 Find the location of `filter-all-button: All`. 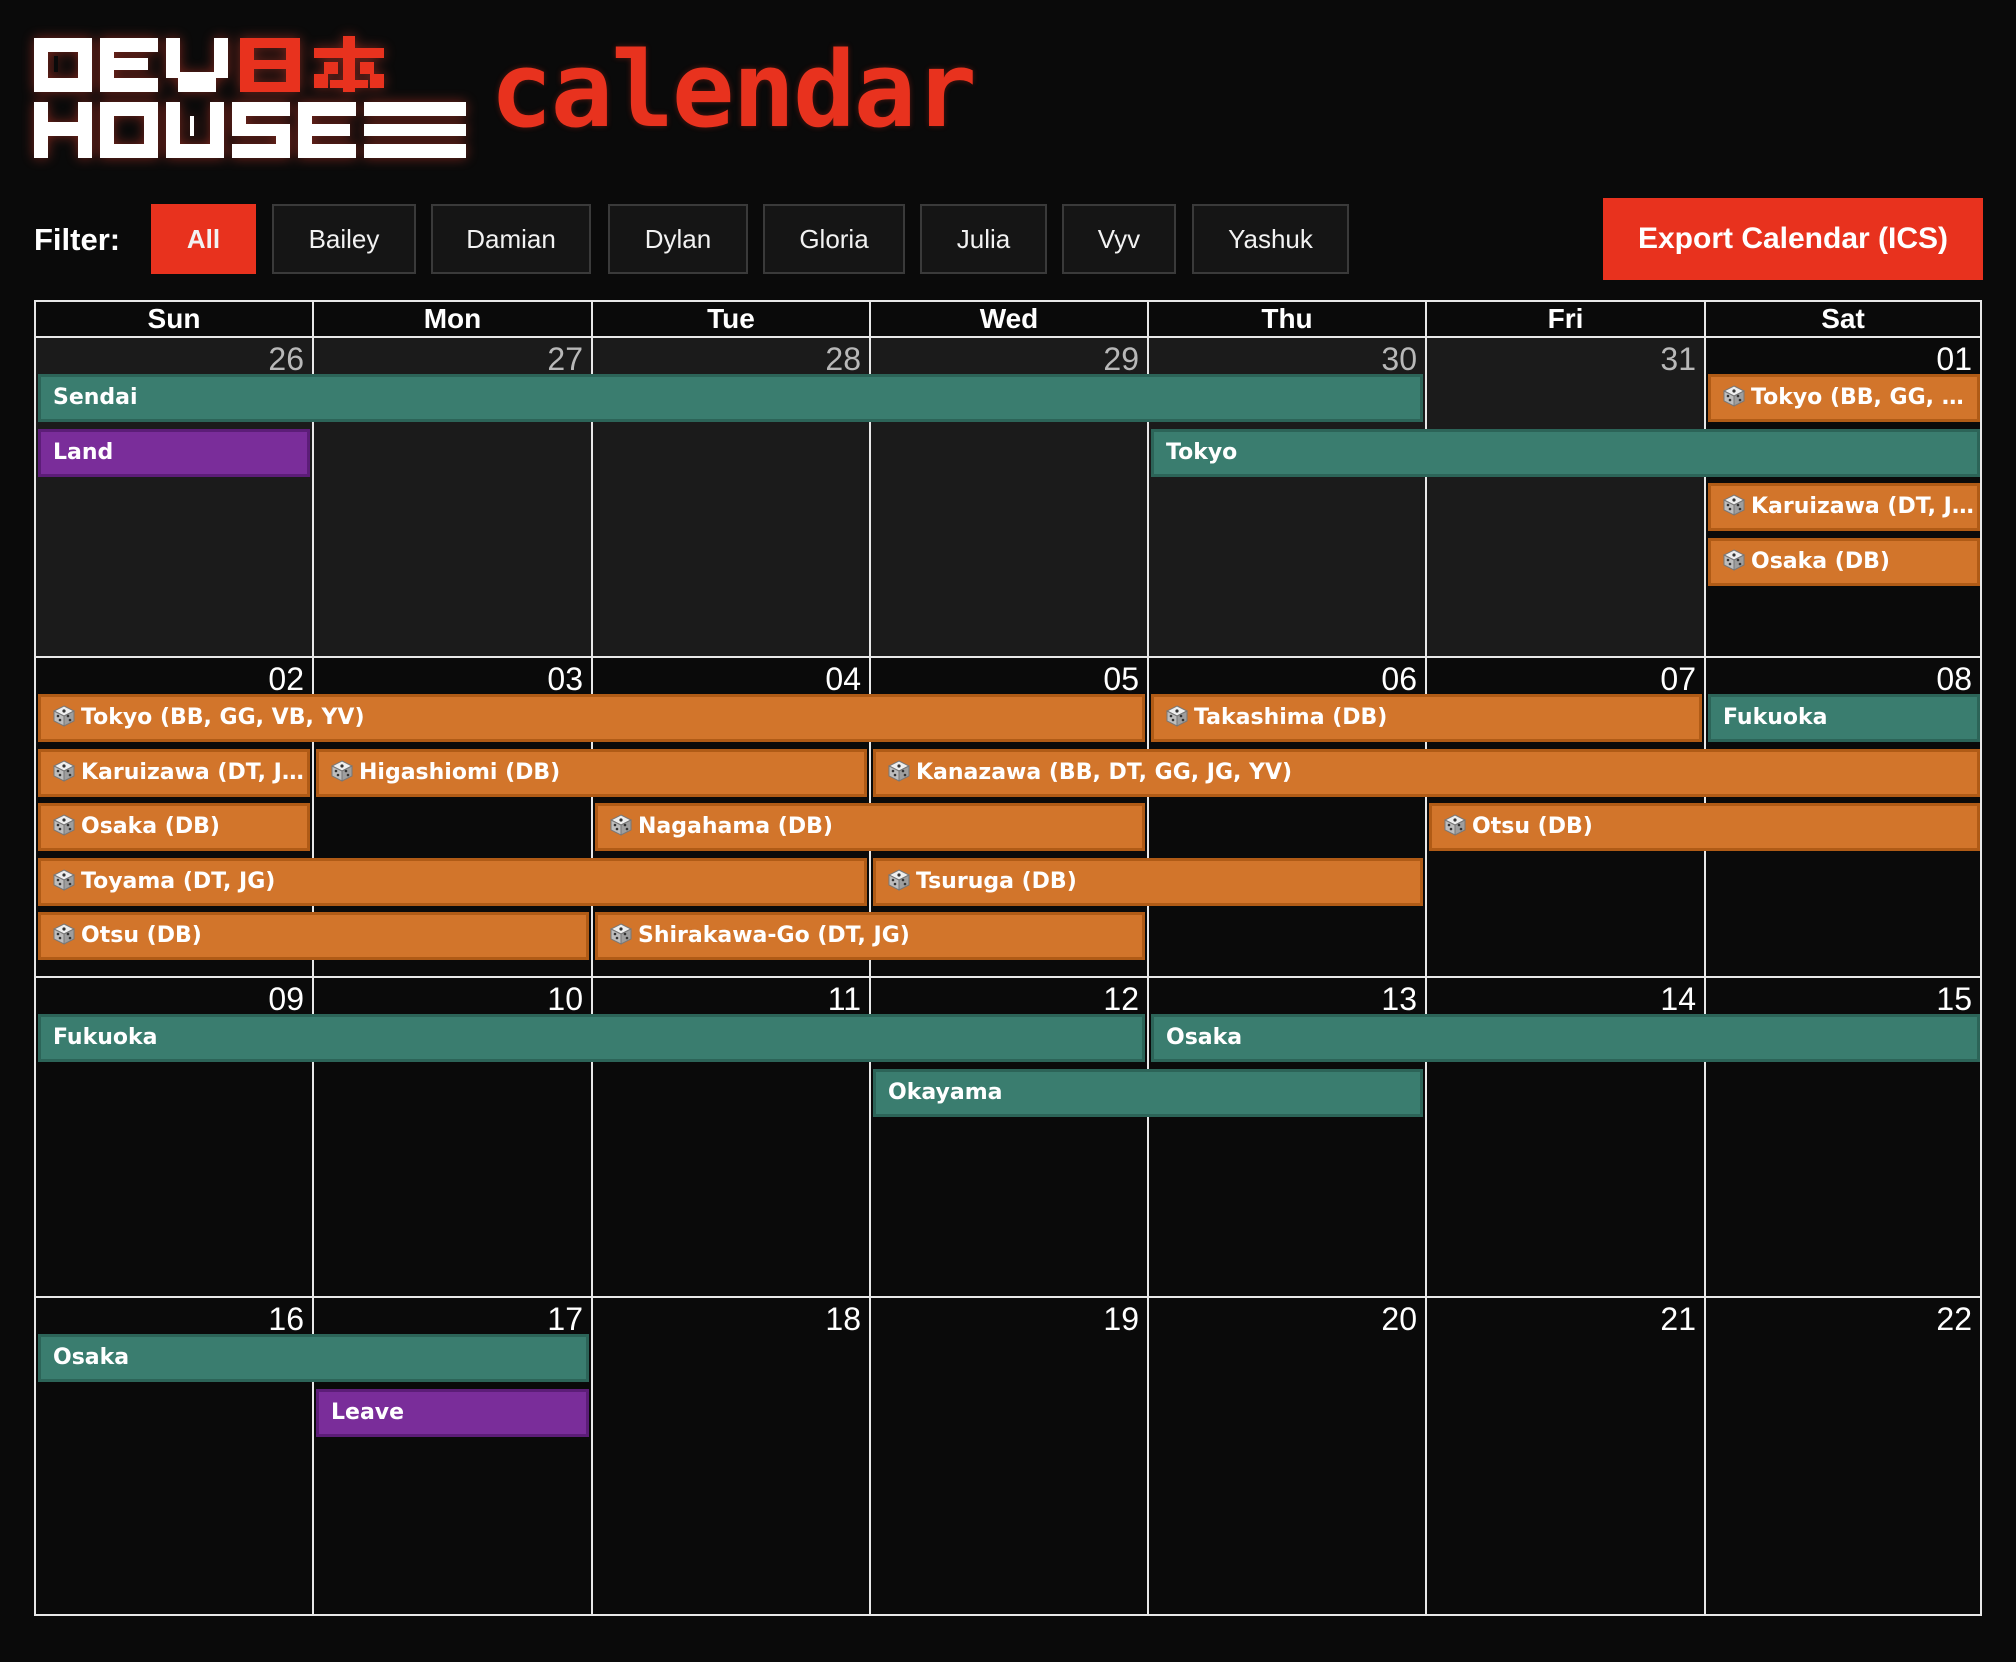

filter-all-button: All is located at coordinates (203, 239).